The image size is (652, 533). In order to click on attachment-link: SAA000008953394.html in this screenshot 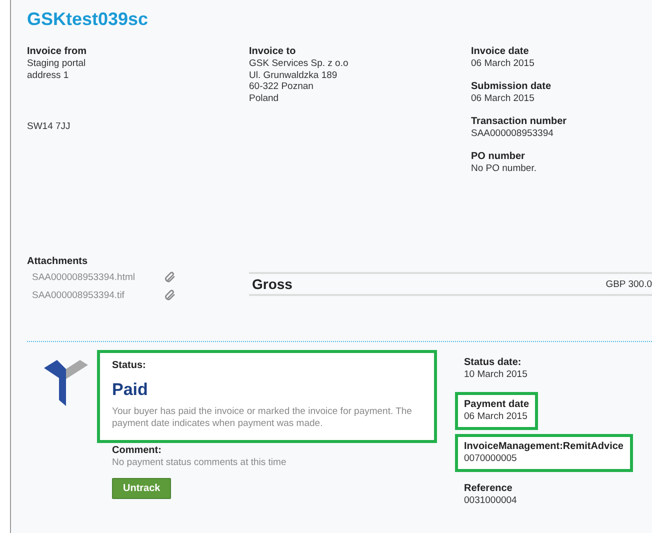, I will do `click(91, 277)`.